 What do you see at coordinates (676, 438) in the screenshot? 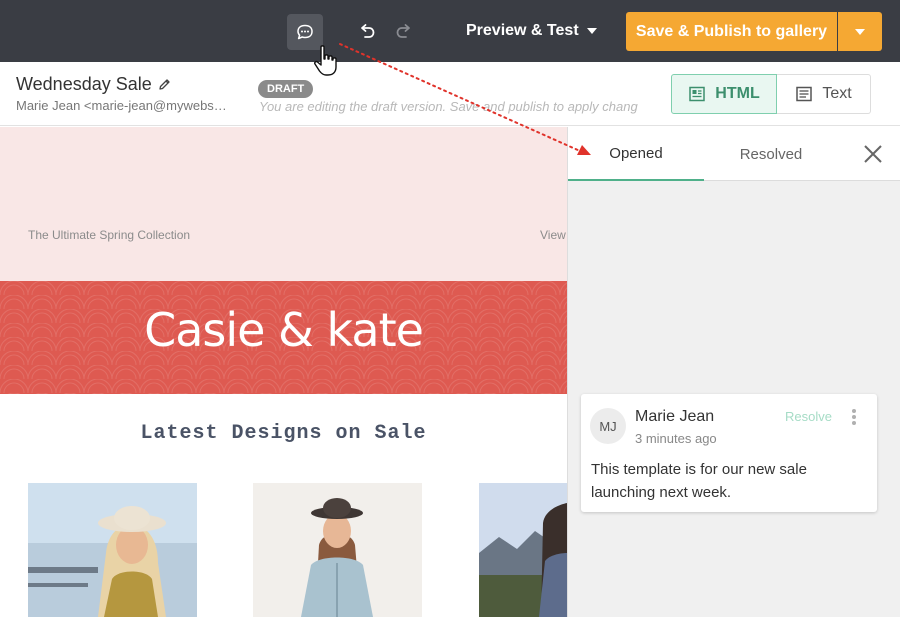
I see `comment-timestamp: 3 minutes ago` at bounding box center [676, 438].